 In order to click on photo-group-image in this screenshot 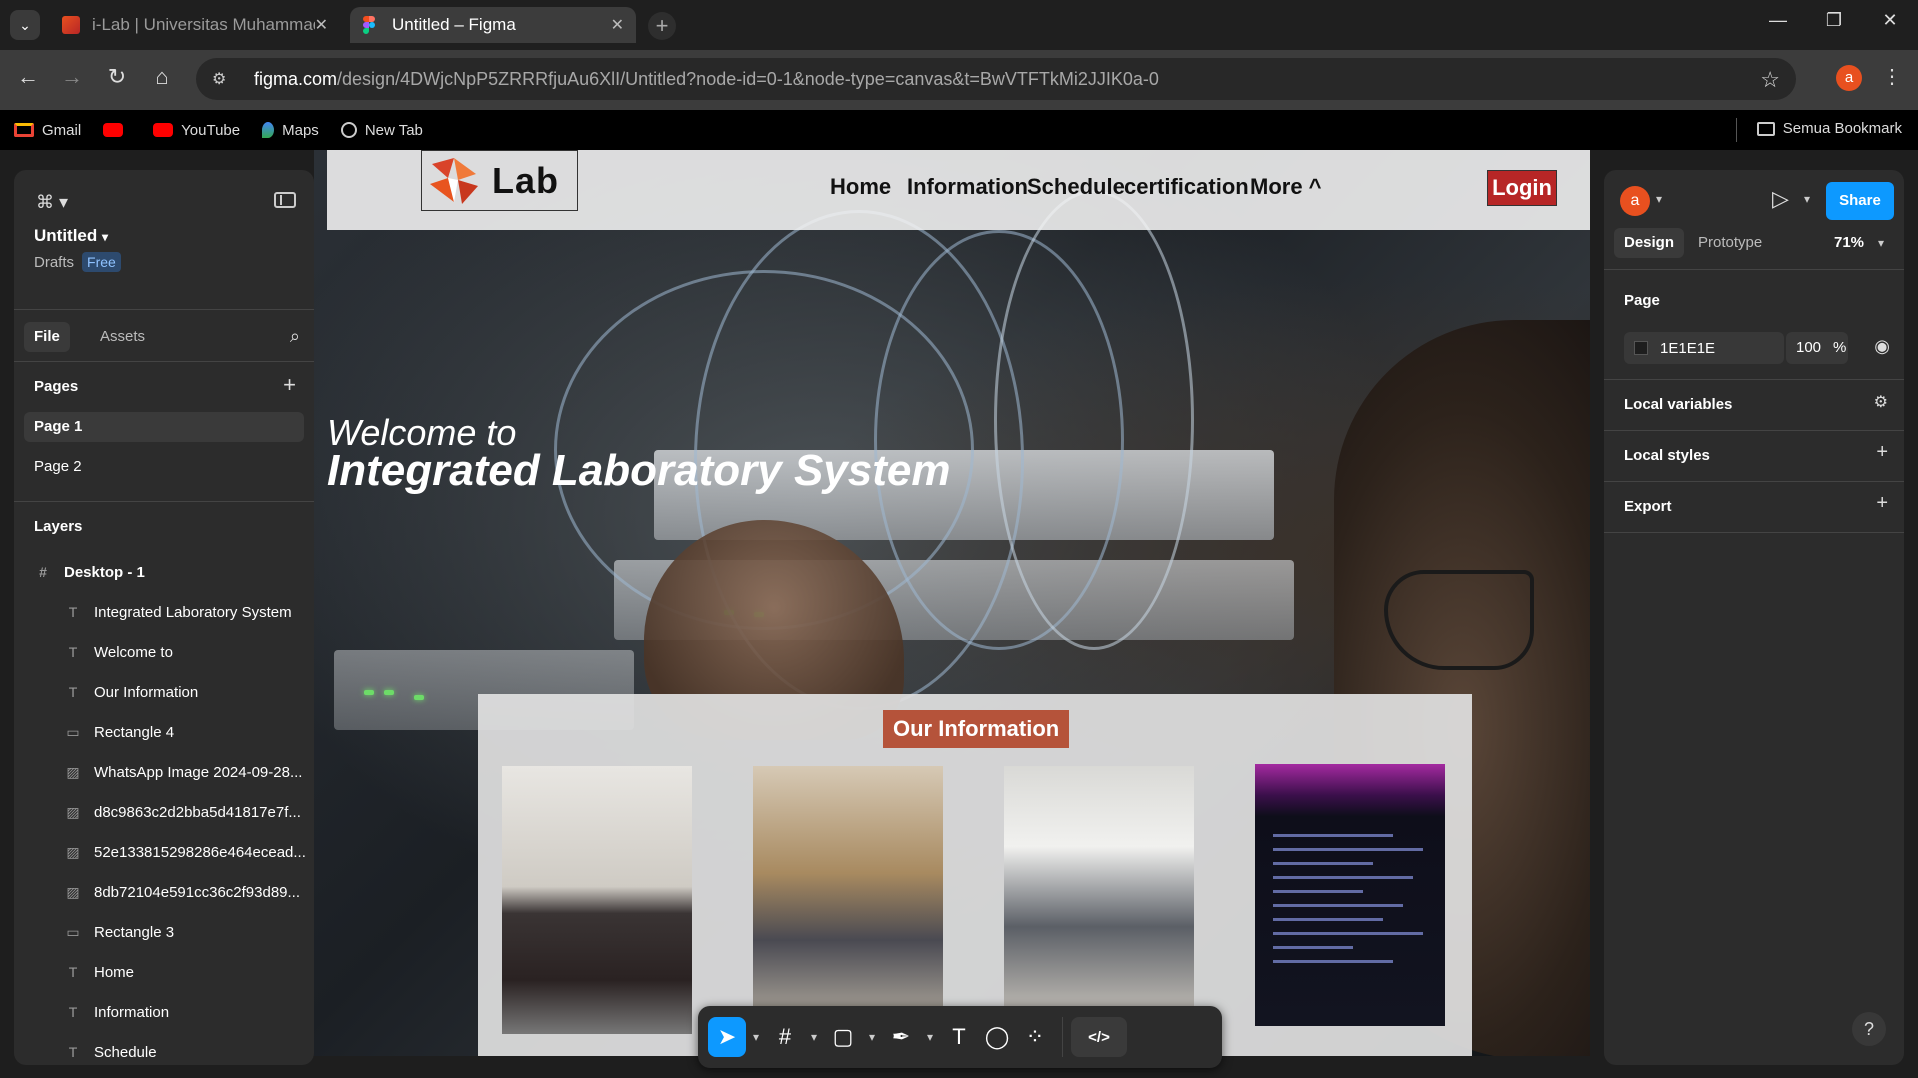, I will do `click(597, 900)`.